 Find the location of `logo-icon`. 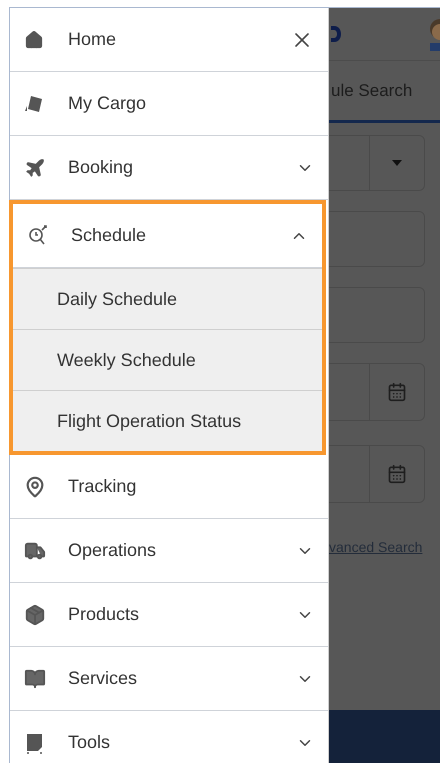

logo-icon is located at coordinates (336, 34).